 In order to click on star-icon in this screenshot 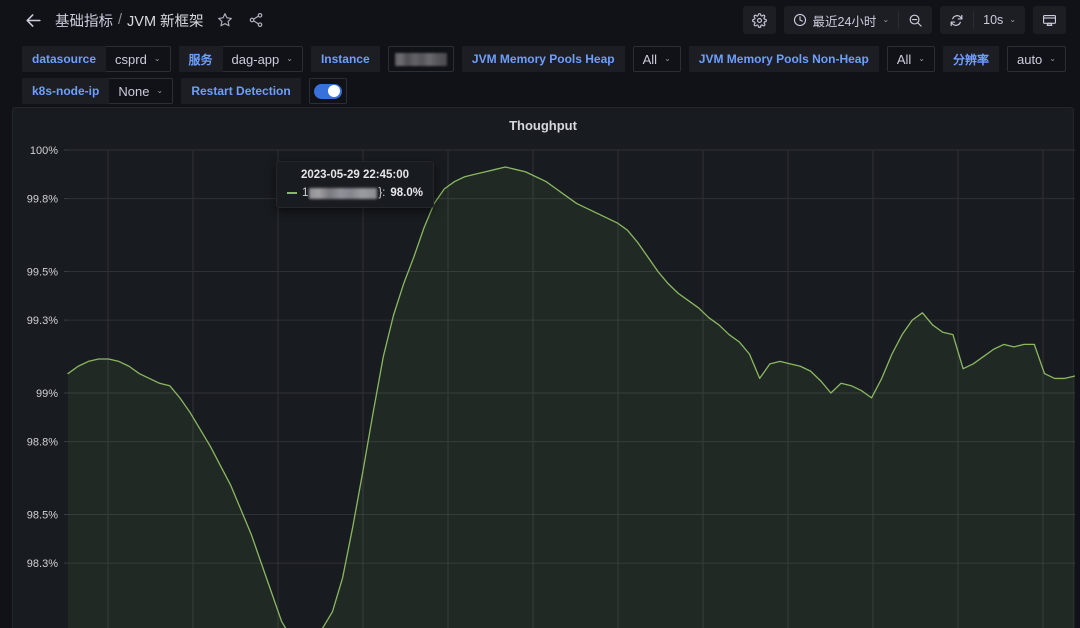, I will do `click(225, 20)`.